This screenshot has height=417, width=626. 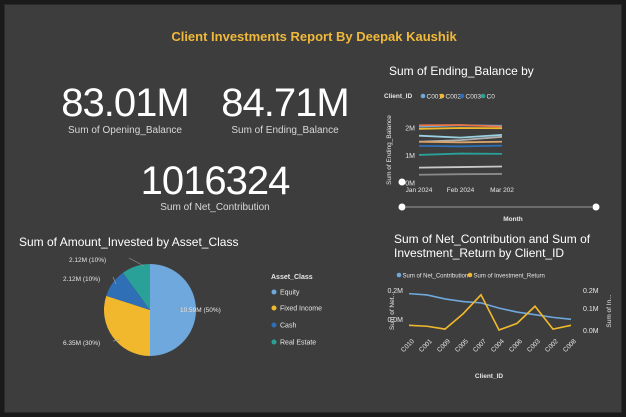 What do you see at coordinates (402, 207) in the screenshot?
I see `scroll-handle-left` at bounding box center [402, 207].